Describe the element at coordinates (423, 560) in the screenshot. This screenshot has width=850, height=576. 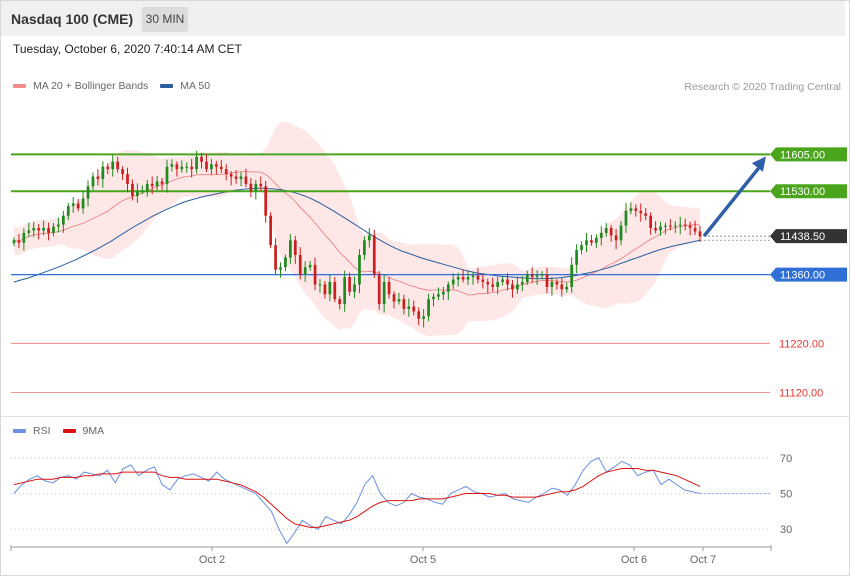
I see `x-label-1: Oct 5` at that location.